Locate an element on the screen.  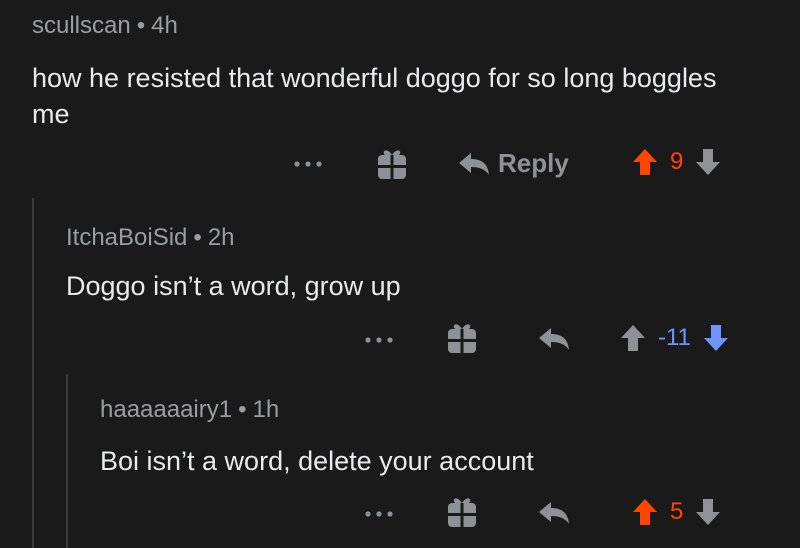
vote-controls: 5 is located at coordinates (676, 512).